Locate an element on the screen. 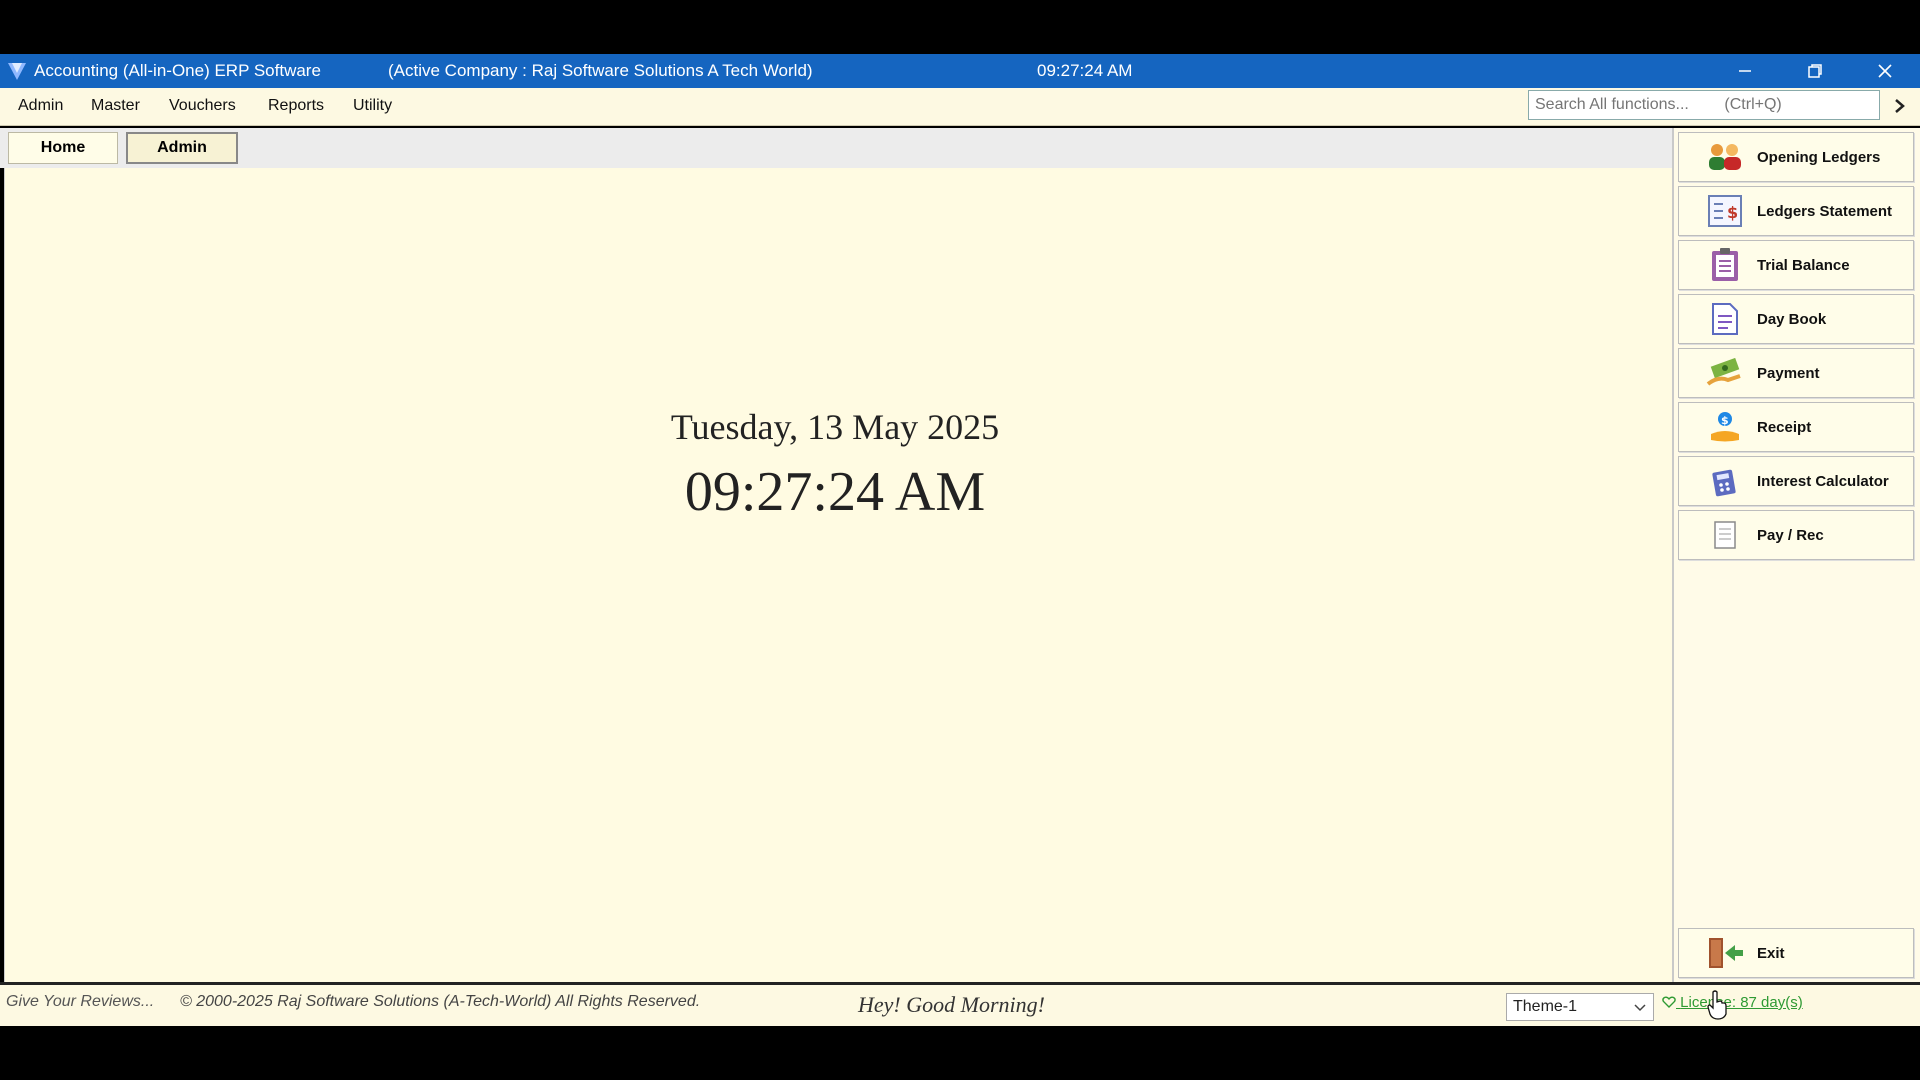  maximize-button is located at coordinates (1815, 71).